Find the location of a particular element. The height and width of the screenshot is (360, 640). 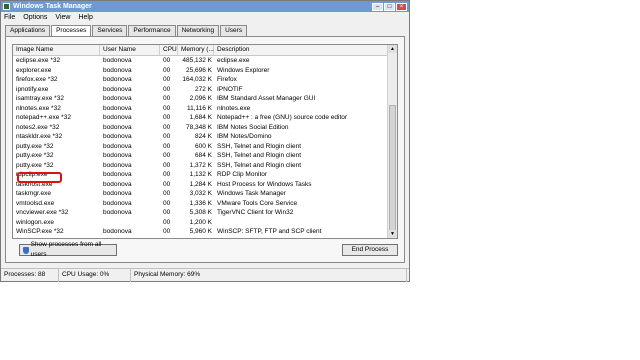

cell-desc: Windows Task Manager is located at coordinates (251, 193).